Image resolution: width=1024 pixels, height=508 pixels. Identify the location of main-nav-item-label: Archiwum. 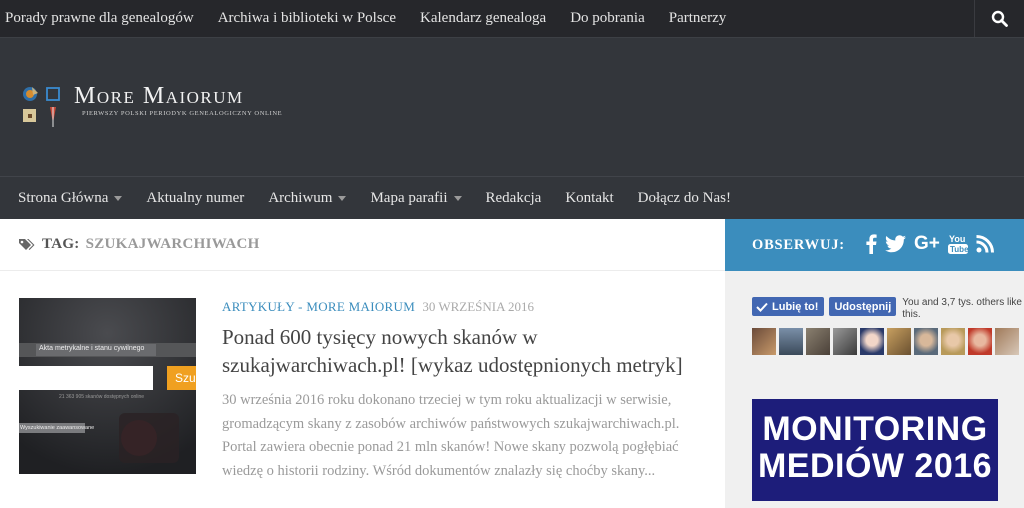
(300, 197).